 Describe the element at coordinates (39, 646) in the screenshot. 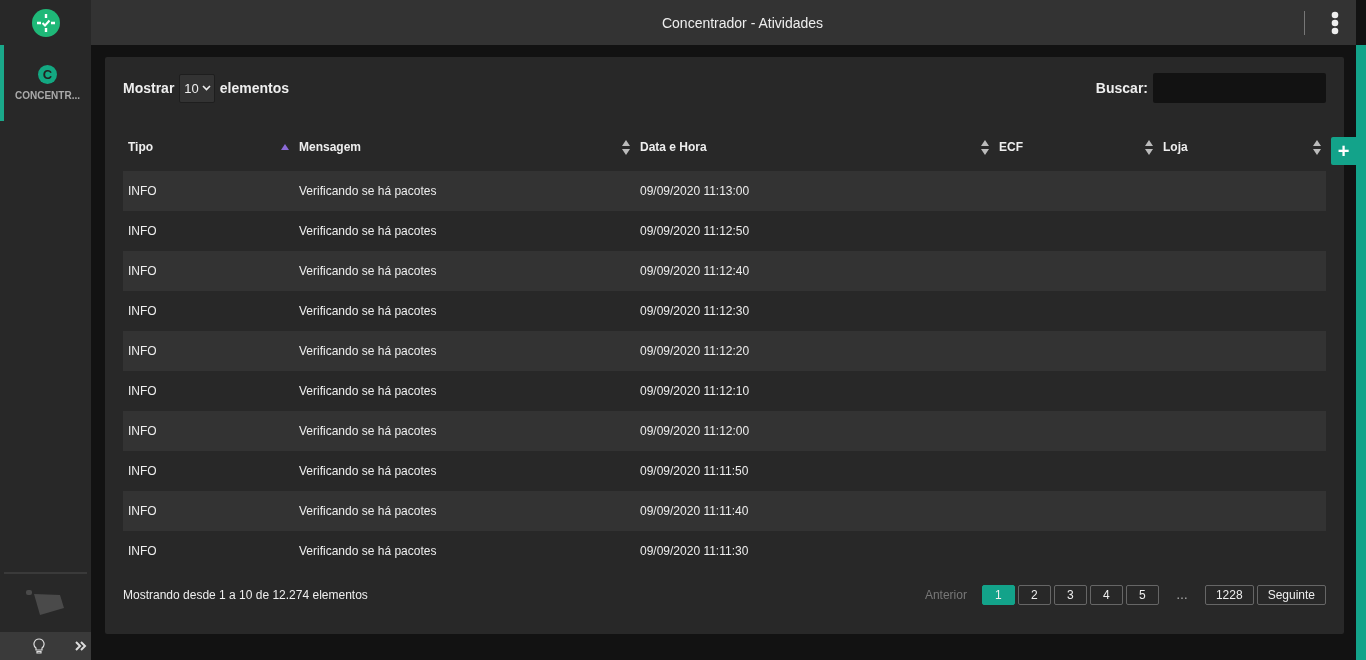

I see `lightbulb-icon` at that location.